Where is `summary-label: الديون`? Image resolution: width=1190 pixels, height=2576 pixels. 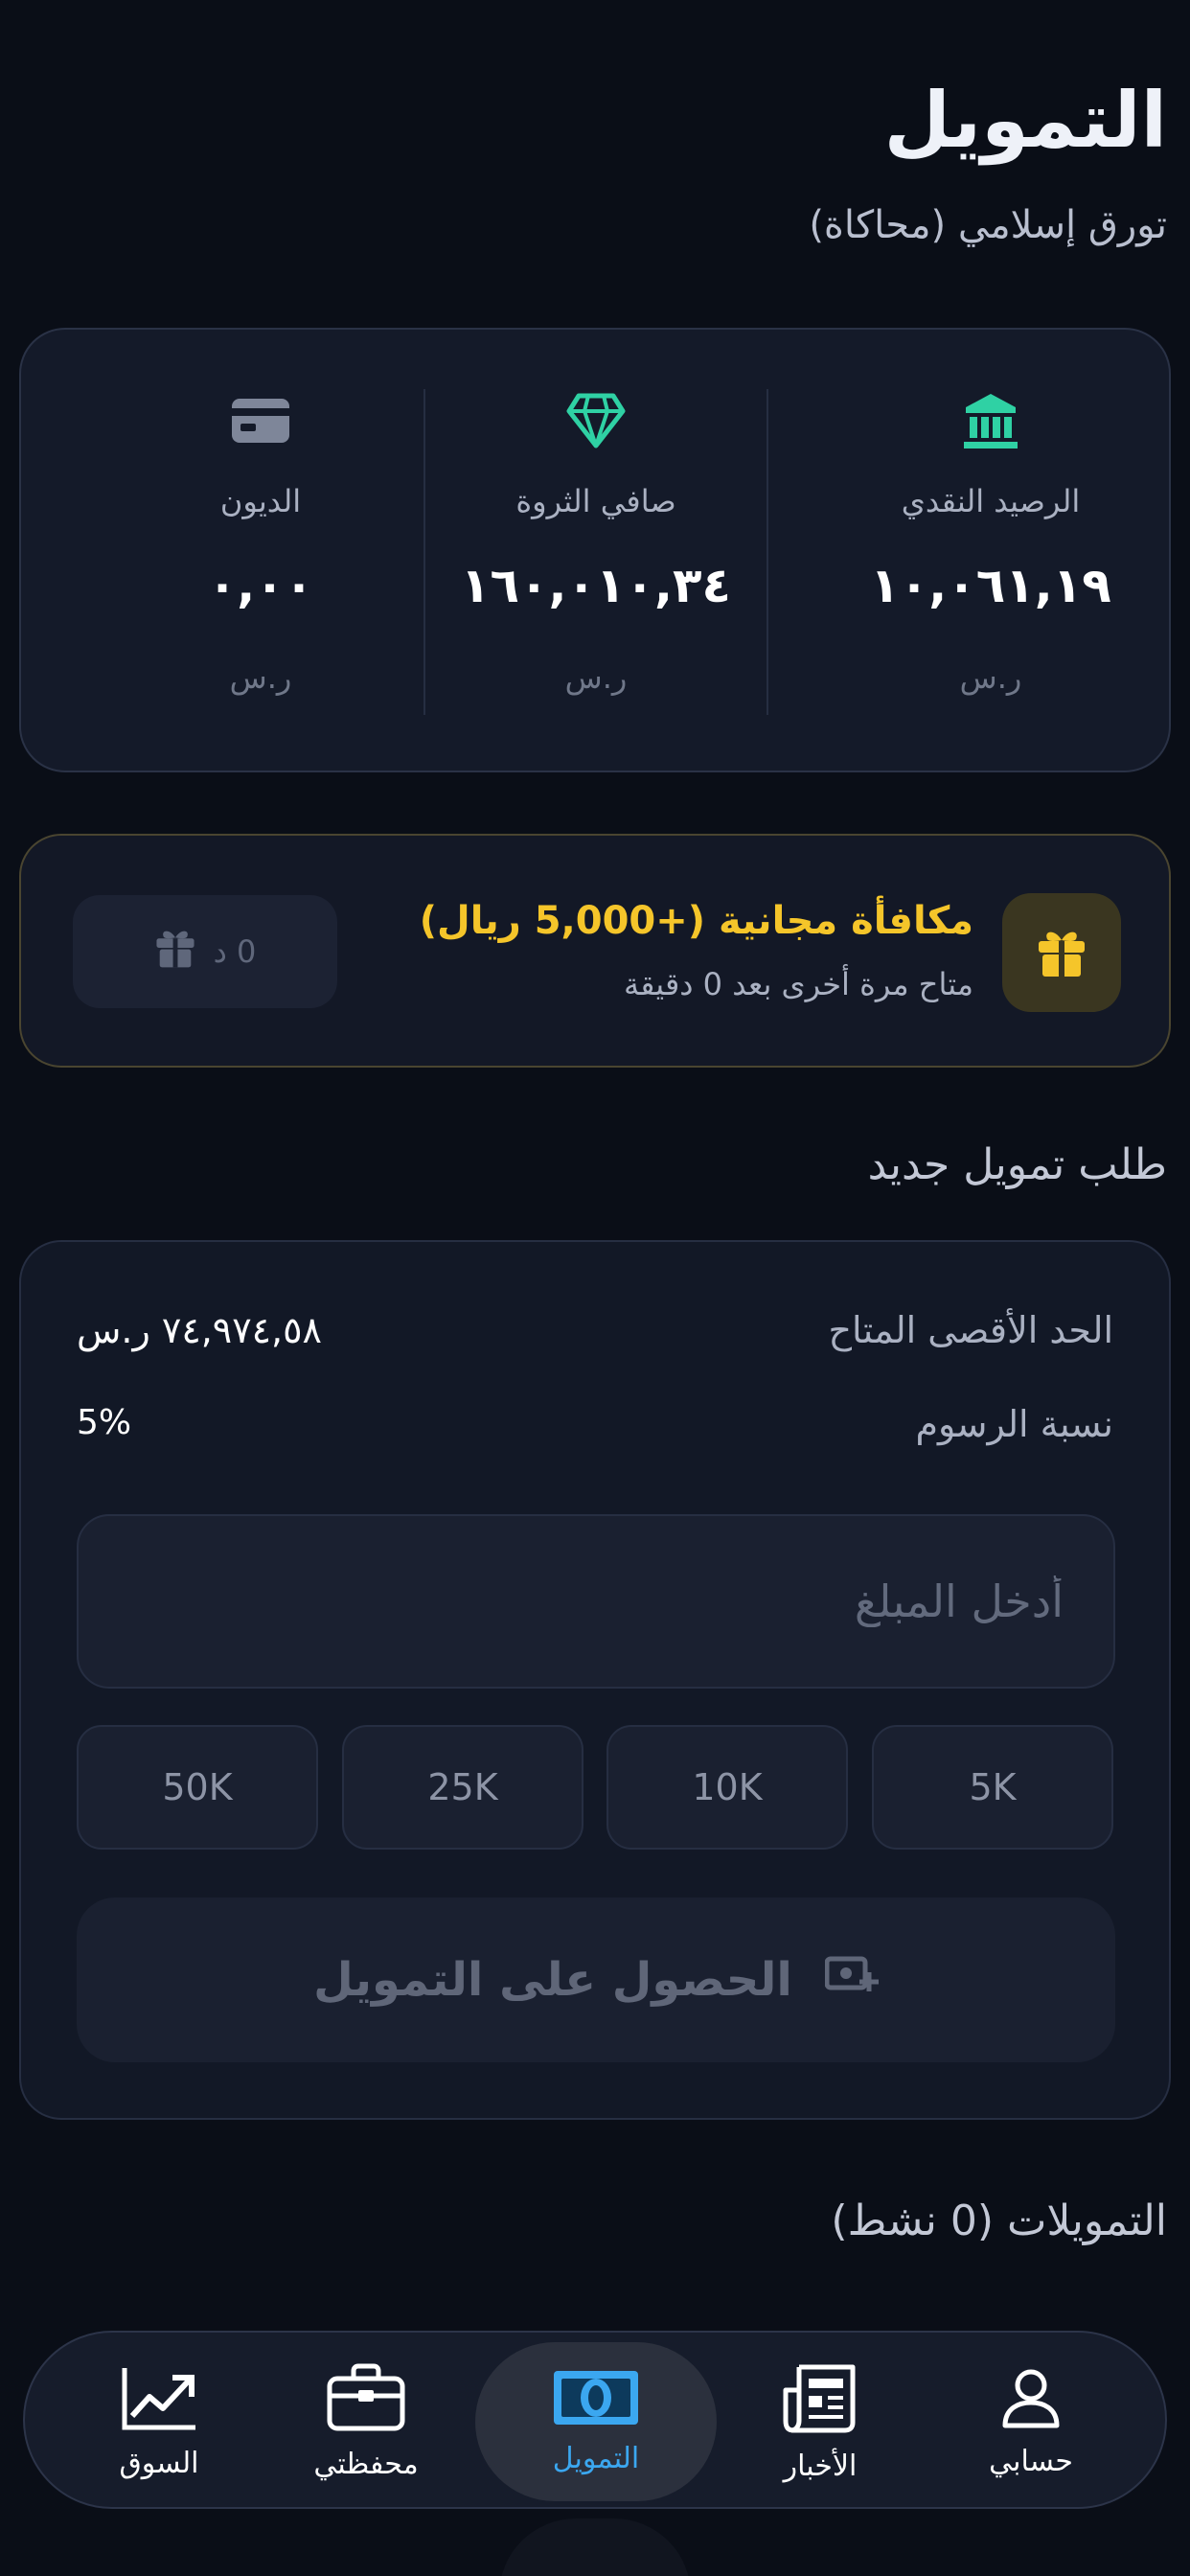 summary-label: الديون is located at coordinates (261, 501).